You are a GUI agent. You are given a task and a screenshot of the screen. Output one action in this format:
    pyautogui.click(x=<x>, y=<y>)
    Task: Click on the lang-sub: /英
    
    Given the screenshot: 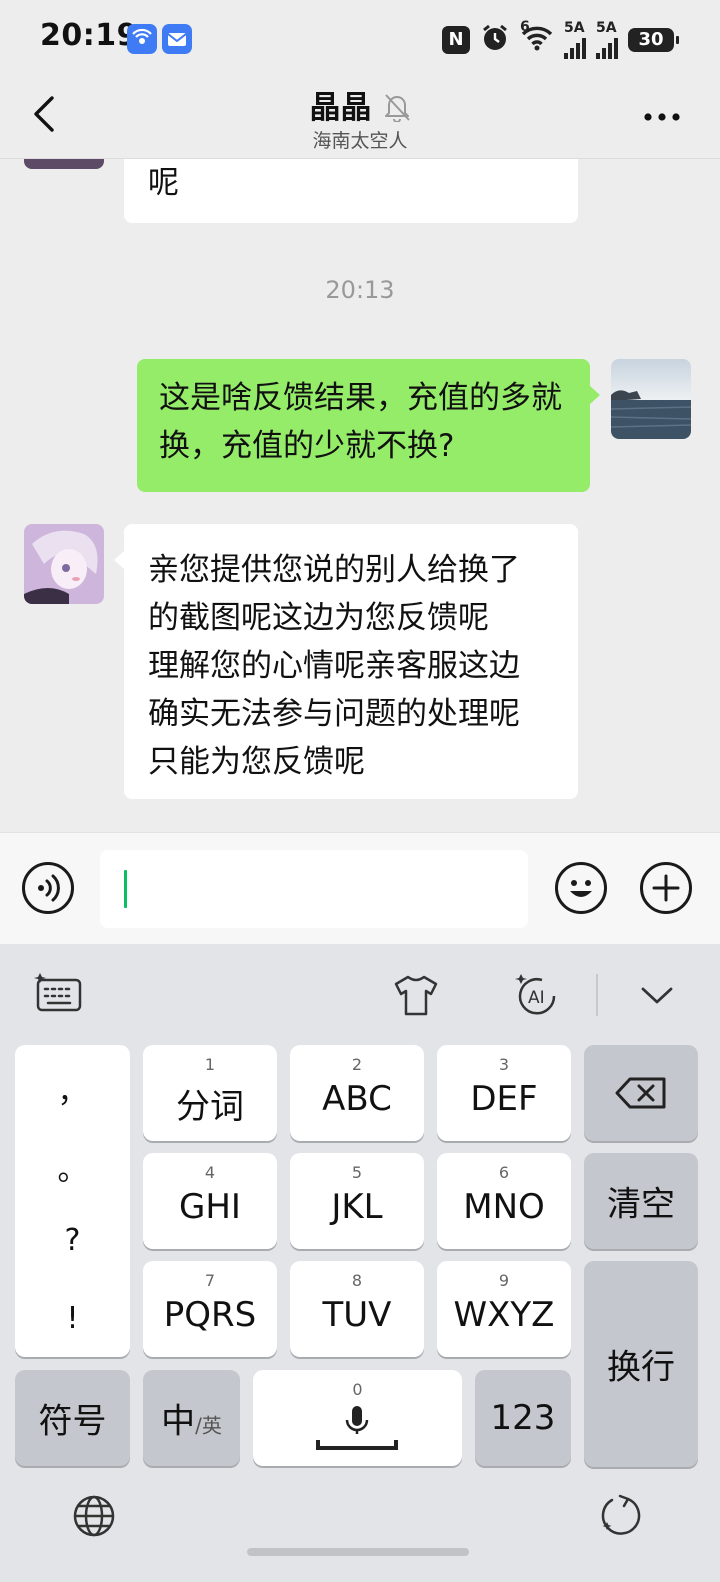 What is the action you would take?
    pyautogui.click(x=208, y=1425)
    